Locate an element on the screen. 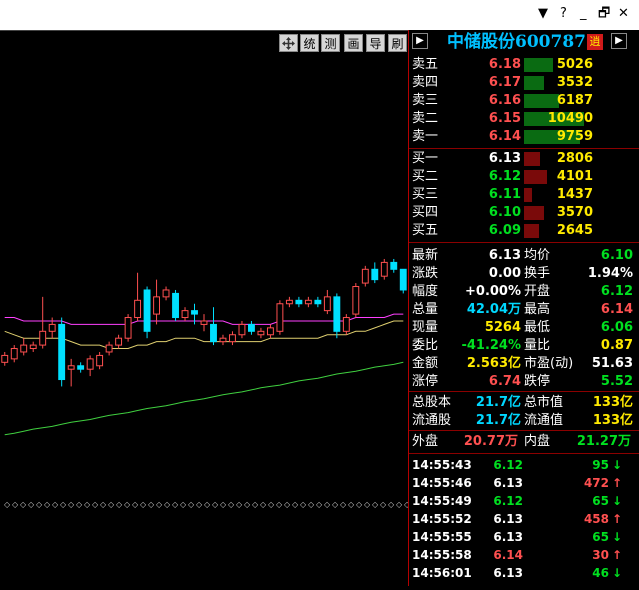 This screenshot has height=590, width=639. draw-button: 画 is located at coordinates (353, 43).